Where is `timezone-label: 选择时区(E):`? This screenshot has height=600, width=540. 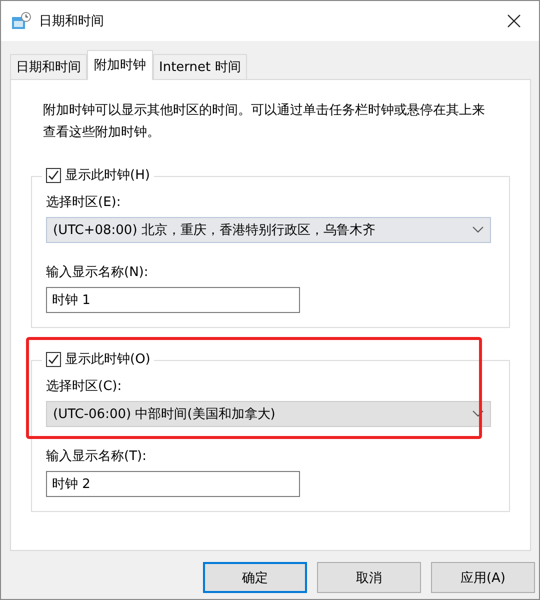 timezone-label: 选择时区(E): is located at coordinates (84, 202).